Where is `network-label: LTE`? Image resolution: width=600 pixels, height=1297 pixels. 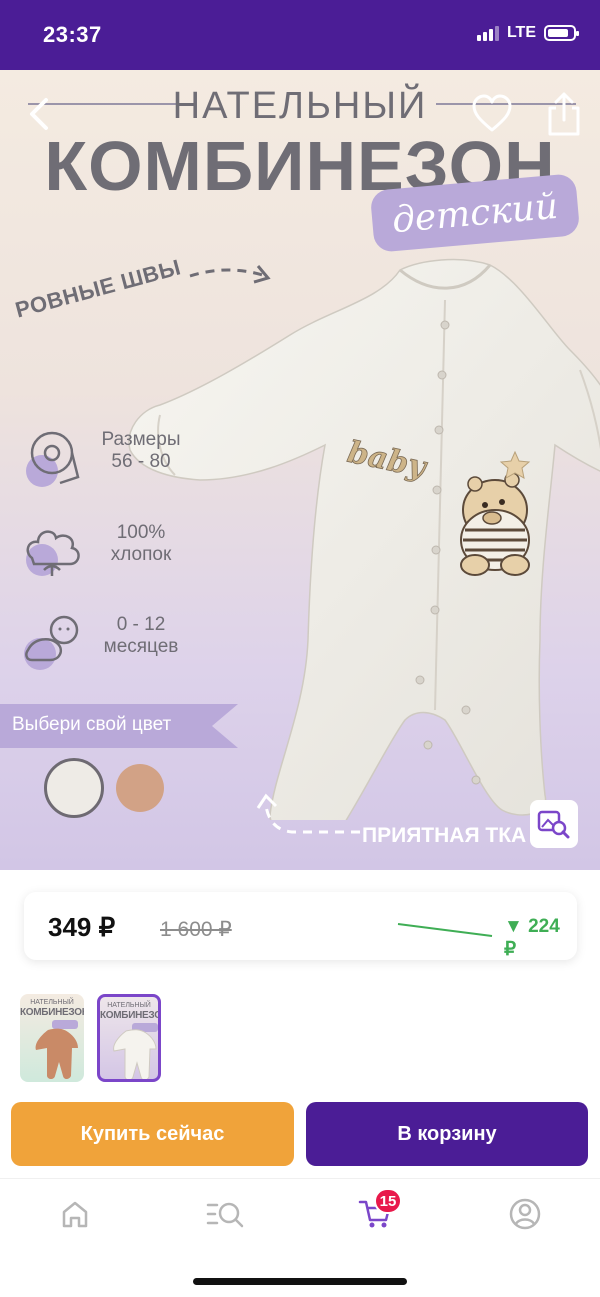
network-label: LTE is located at coordinates (521, 32).